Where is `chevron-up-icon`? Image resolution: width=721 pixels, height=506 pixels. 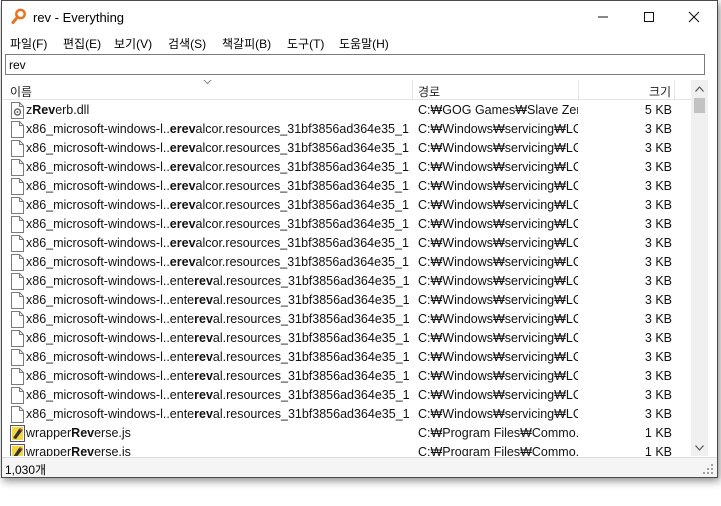 chevron-up-icon is located at coordinates (699, 88).